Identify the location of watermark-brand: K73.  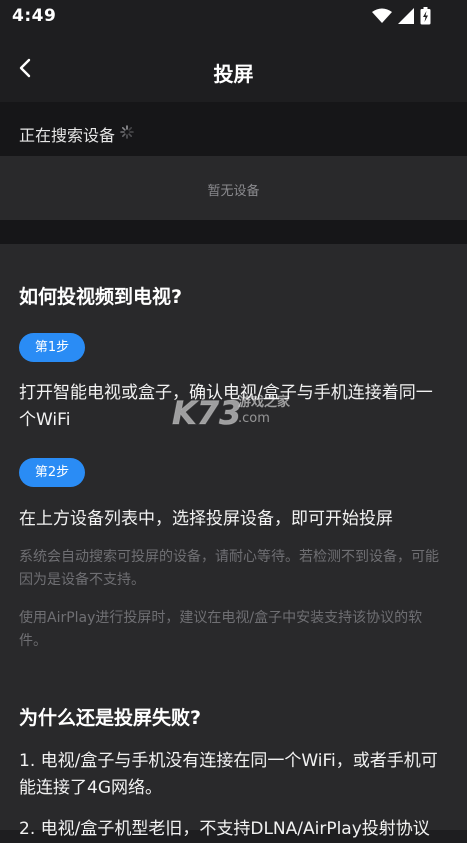
(206, 413).